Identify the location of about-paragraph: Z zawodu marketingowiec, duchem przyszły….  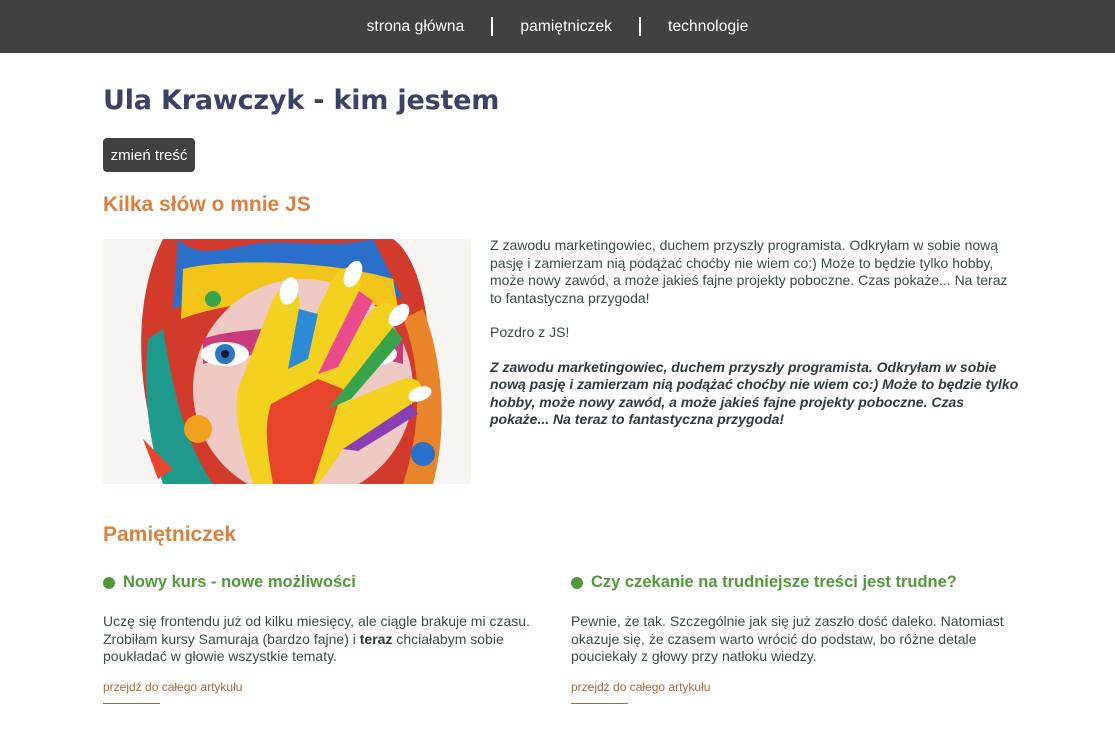
(749, 271).